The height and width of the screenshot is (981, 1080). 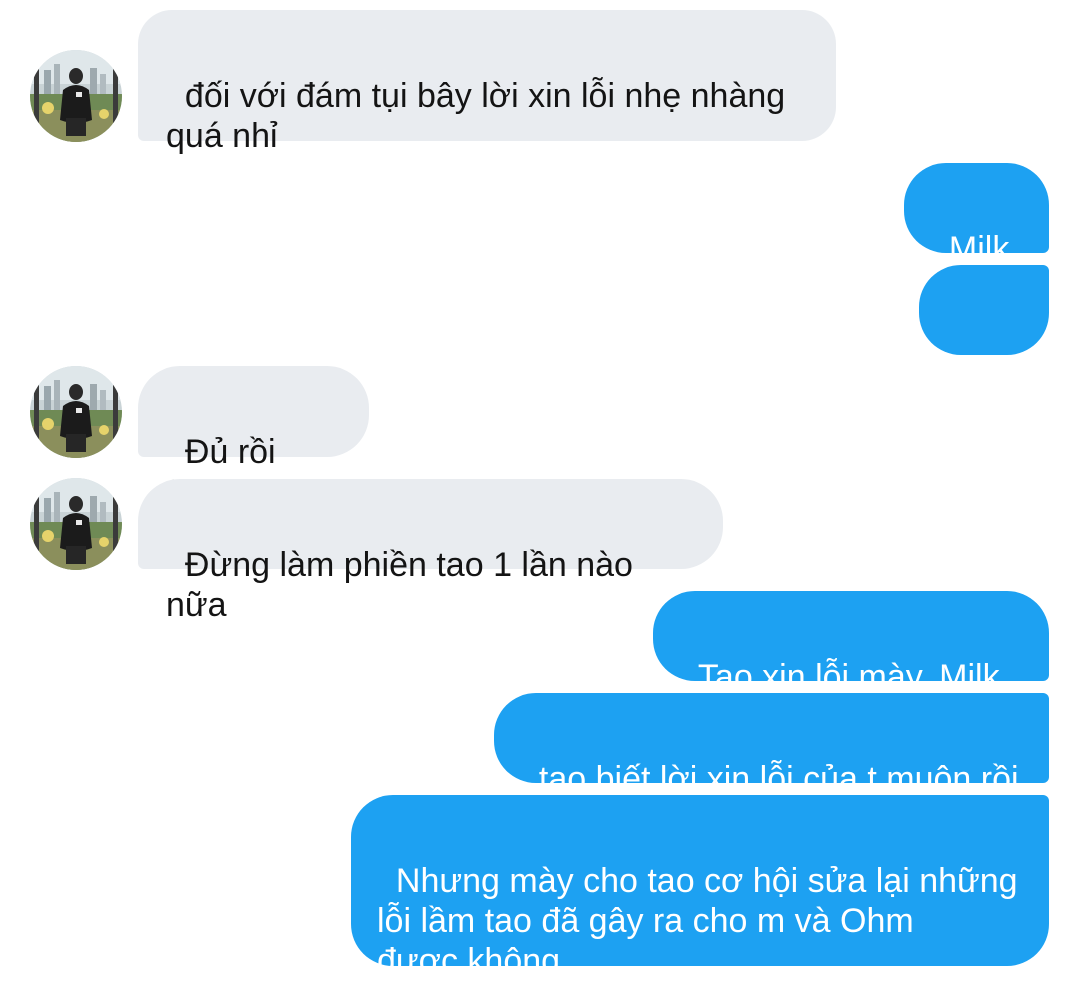 I want to click on message-bubble-received: Đủ rồi June, so click(x=253, y=438).